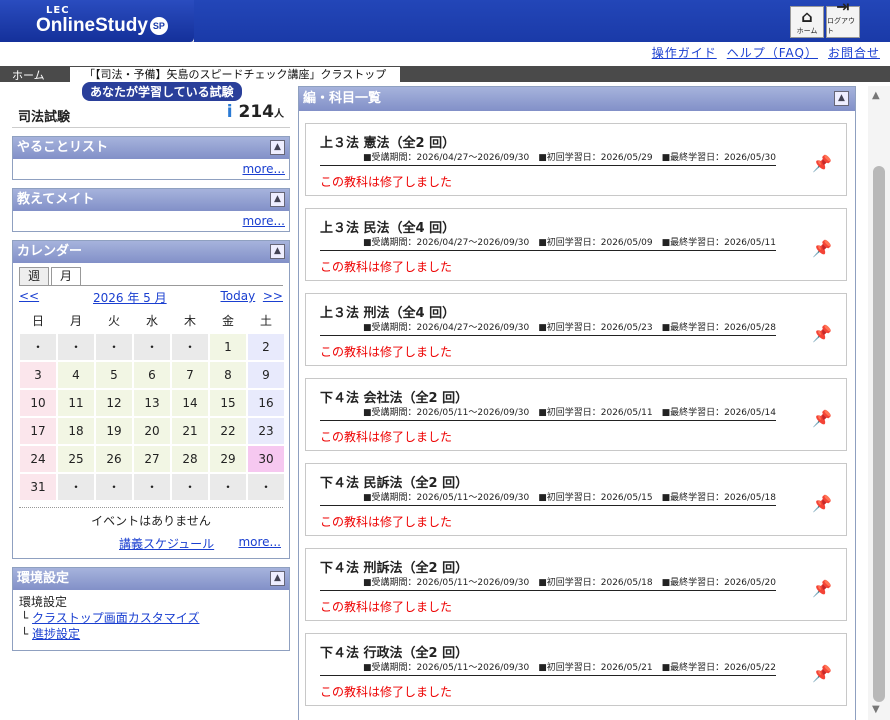  I want to click on subject-title: 下４法 会社法（全2 回）, so click(394, 396).